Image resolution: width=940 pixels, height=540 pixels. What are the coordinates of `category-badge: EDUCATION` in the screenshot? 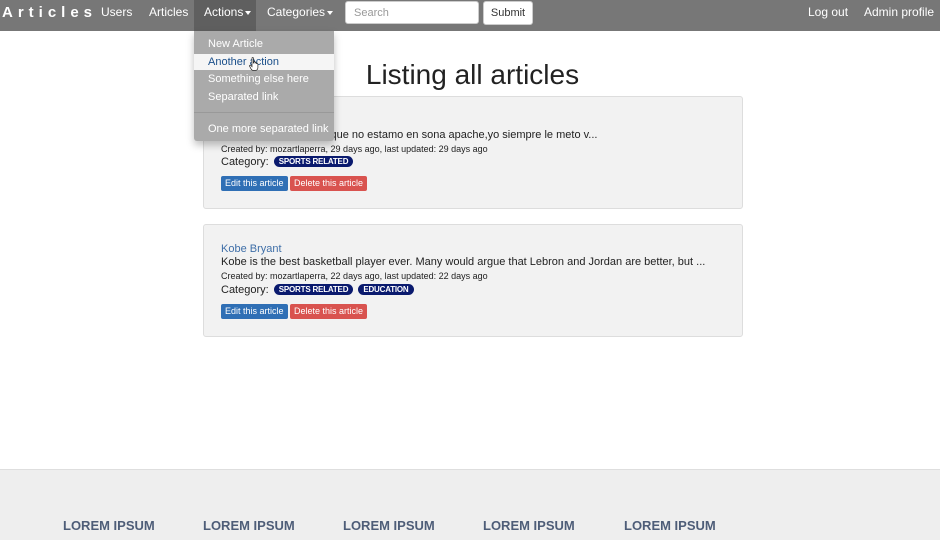 It's located at (386, 289).